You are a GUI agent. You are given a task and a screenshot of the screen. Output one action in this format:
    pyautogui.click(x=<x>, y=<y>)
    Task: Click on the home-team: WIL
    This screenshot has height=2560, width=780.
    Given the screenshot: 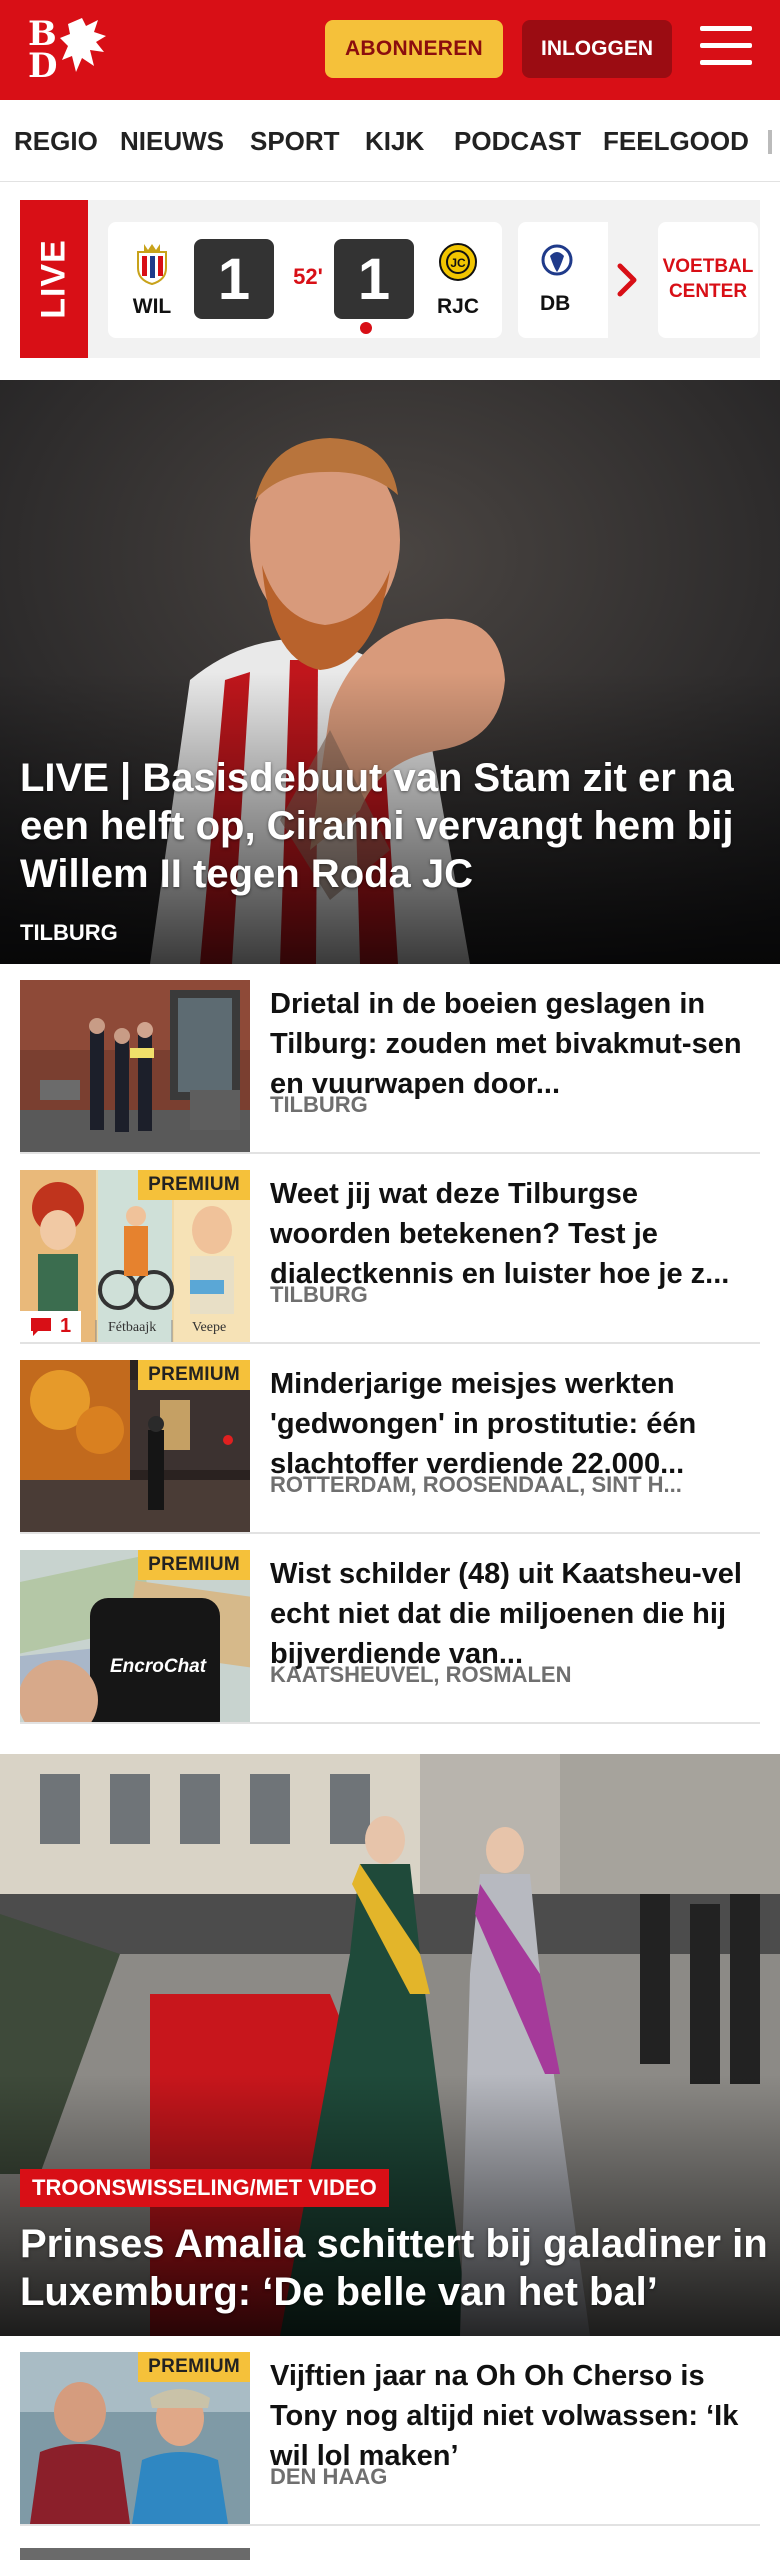 What is the action you would take?
    pyautogui.click(x=152, y=280)
    